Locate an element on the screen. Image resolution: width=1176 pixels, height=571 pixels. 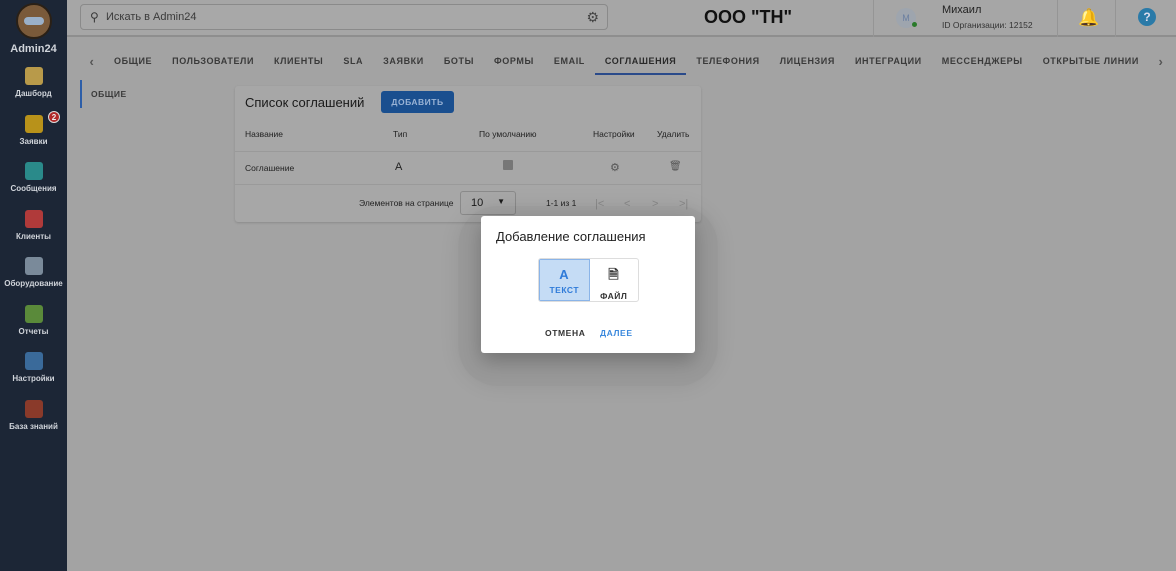
megaphone-icon is located at coordinates (33, 123).